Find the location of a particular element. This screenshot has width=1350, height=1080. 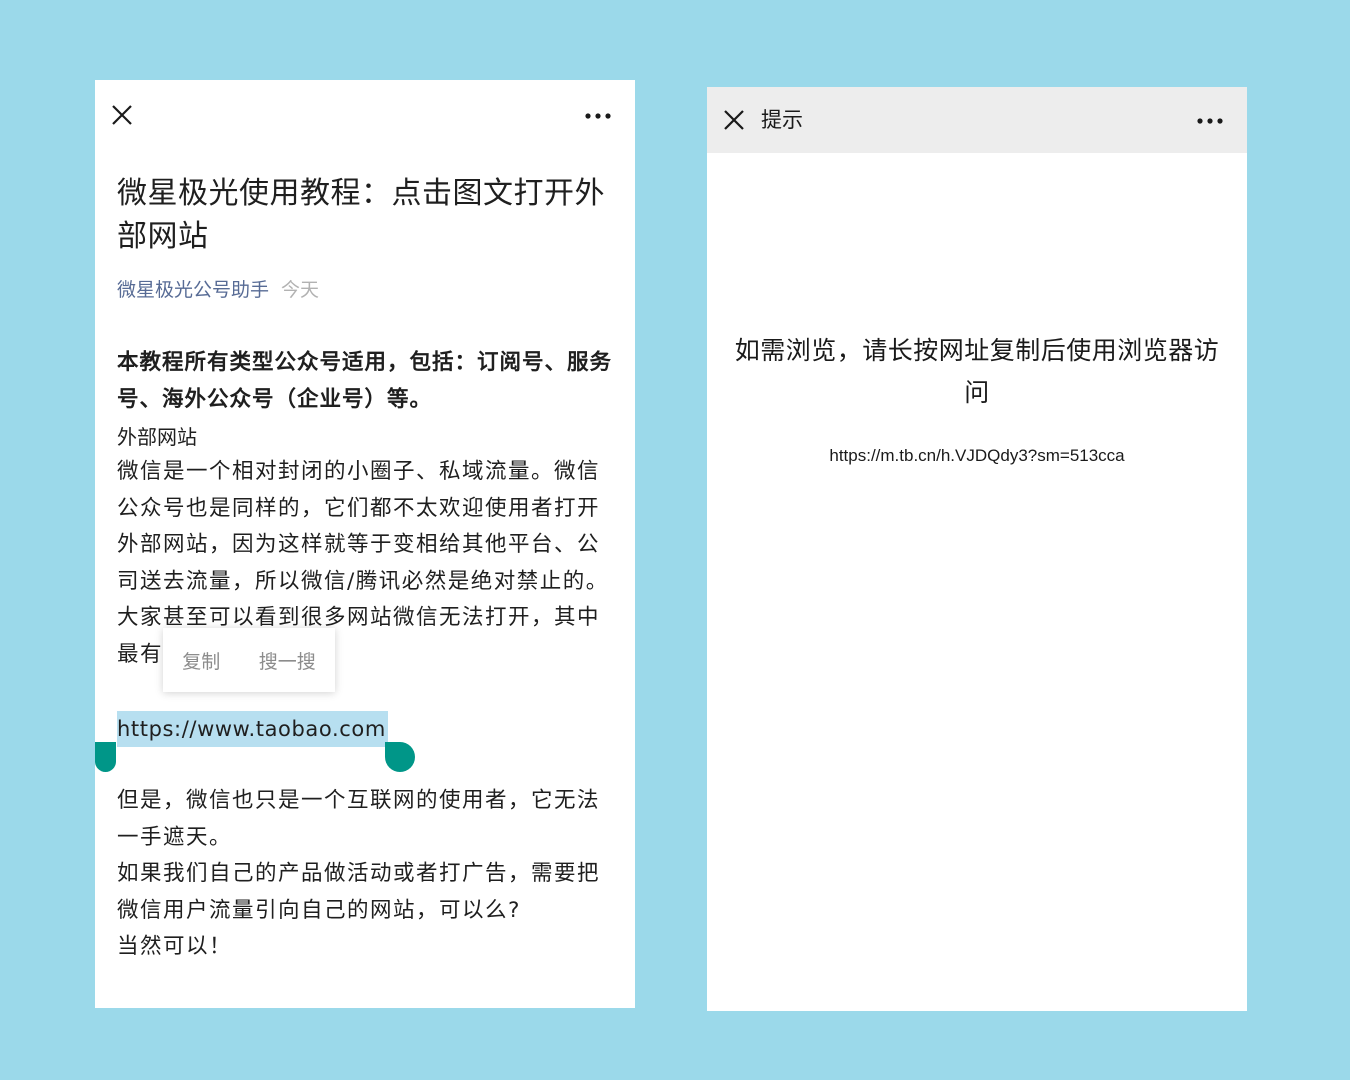

paragraph-2-line: 但是，微信也只是一个互联网的使用者，它无法一手遮天。 is located at coordinates (359, 819).